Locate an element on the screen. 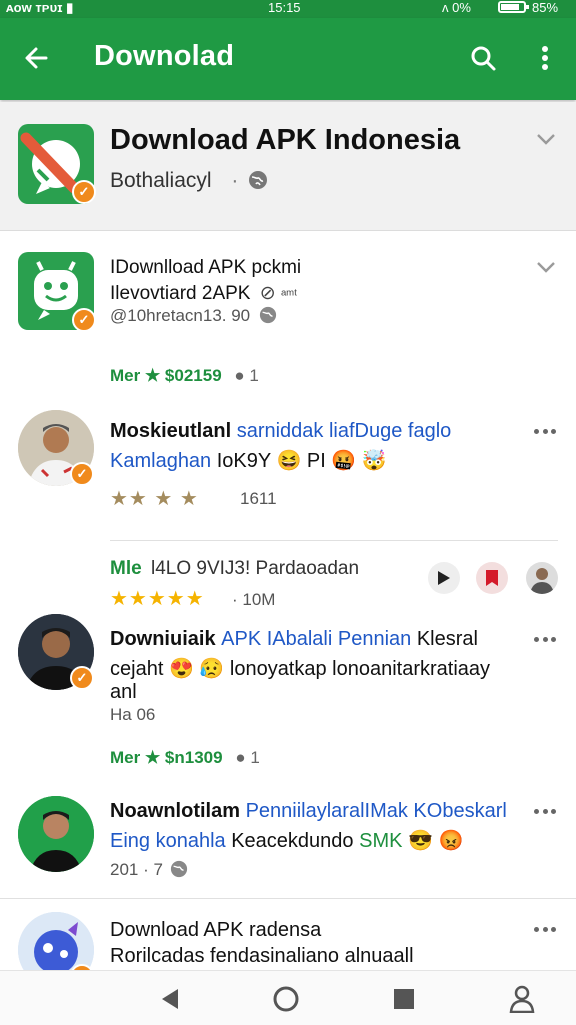 Image resolution: width=576 pixels, height=1025 pixels. emoji-icon: 🤯 is located at coordinates (374, 461).